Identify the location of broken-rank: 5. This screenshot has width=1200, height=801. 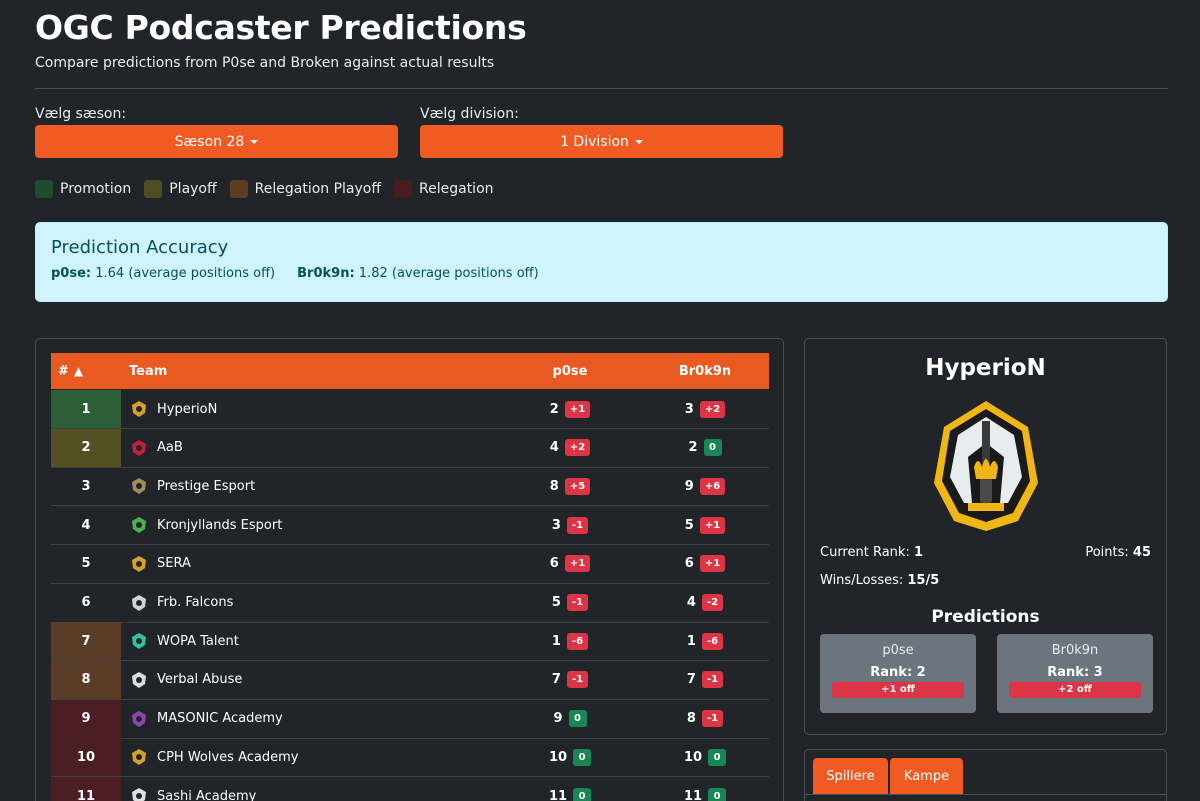
(689, 525).